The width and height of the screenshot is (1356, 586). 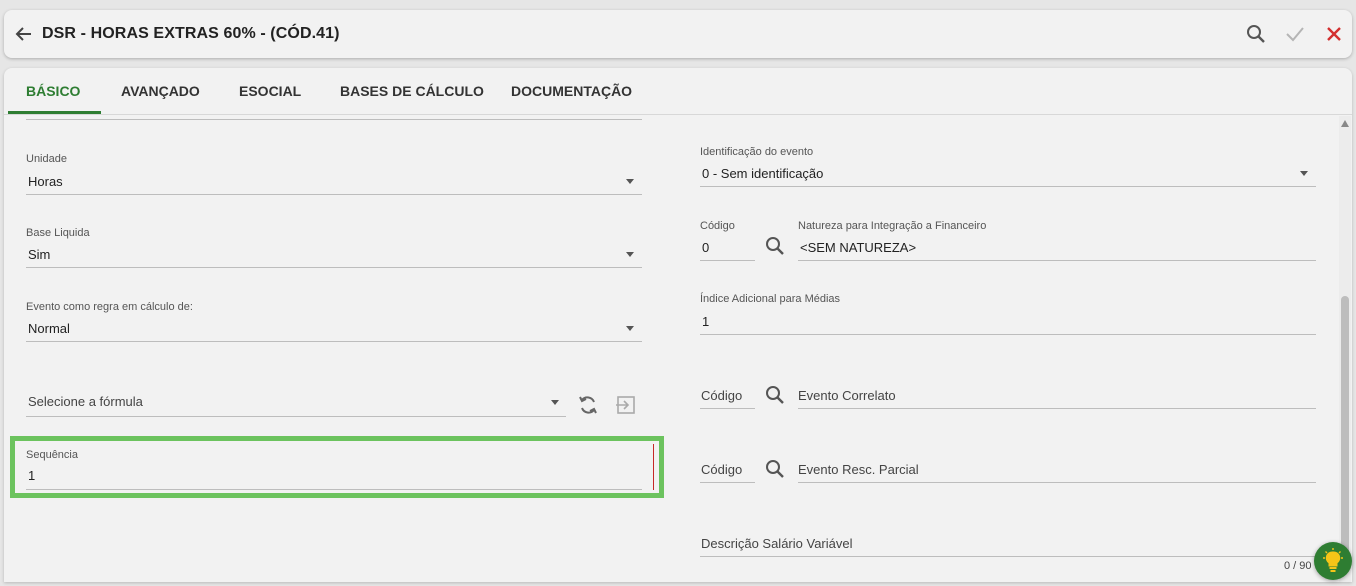 What do you see at coordinates (334, 468) in the screenshot?
I see `sequencia-field: Sequência 1` at bounding box center [334, 468].